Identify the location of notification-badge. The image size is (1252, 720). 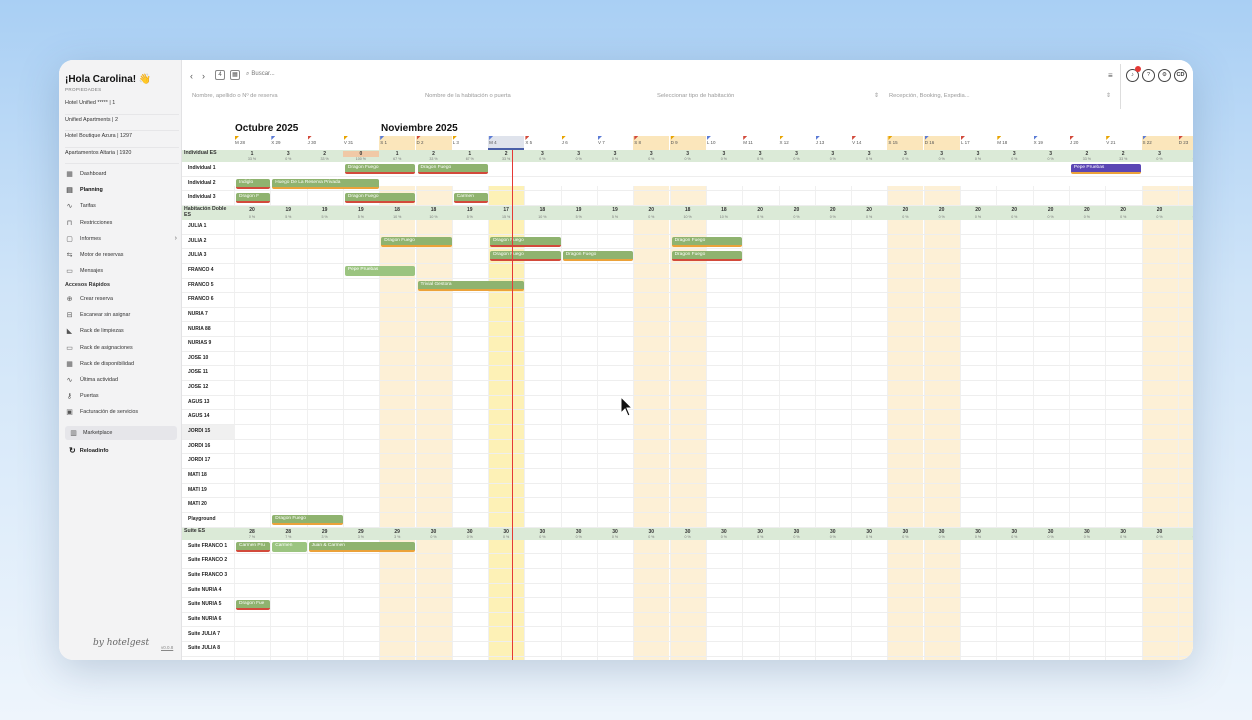
(1138, 69).